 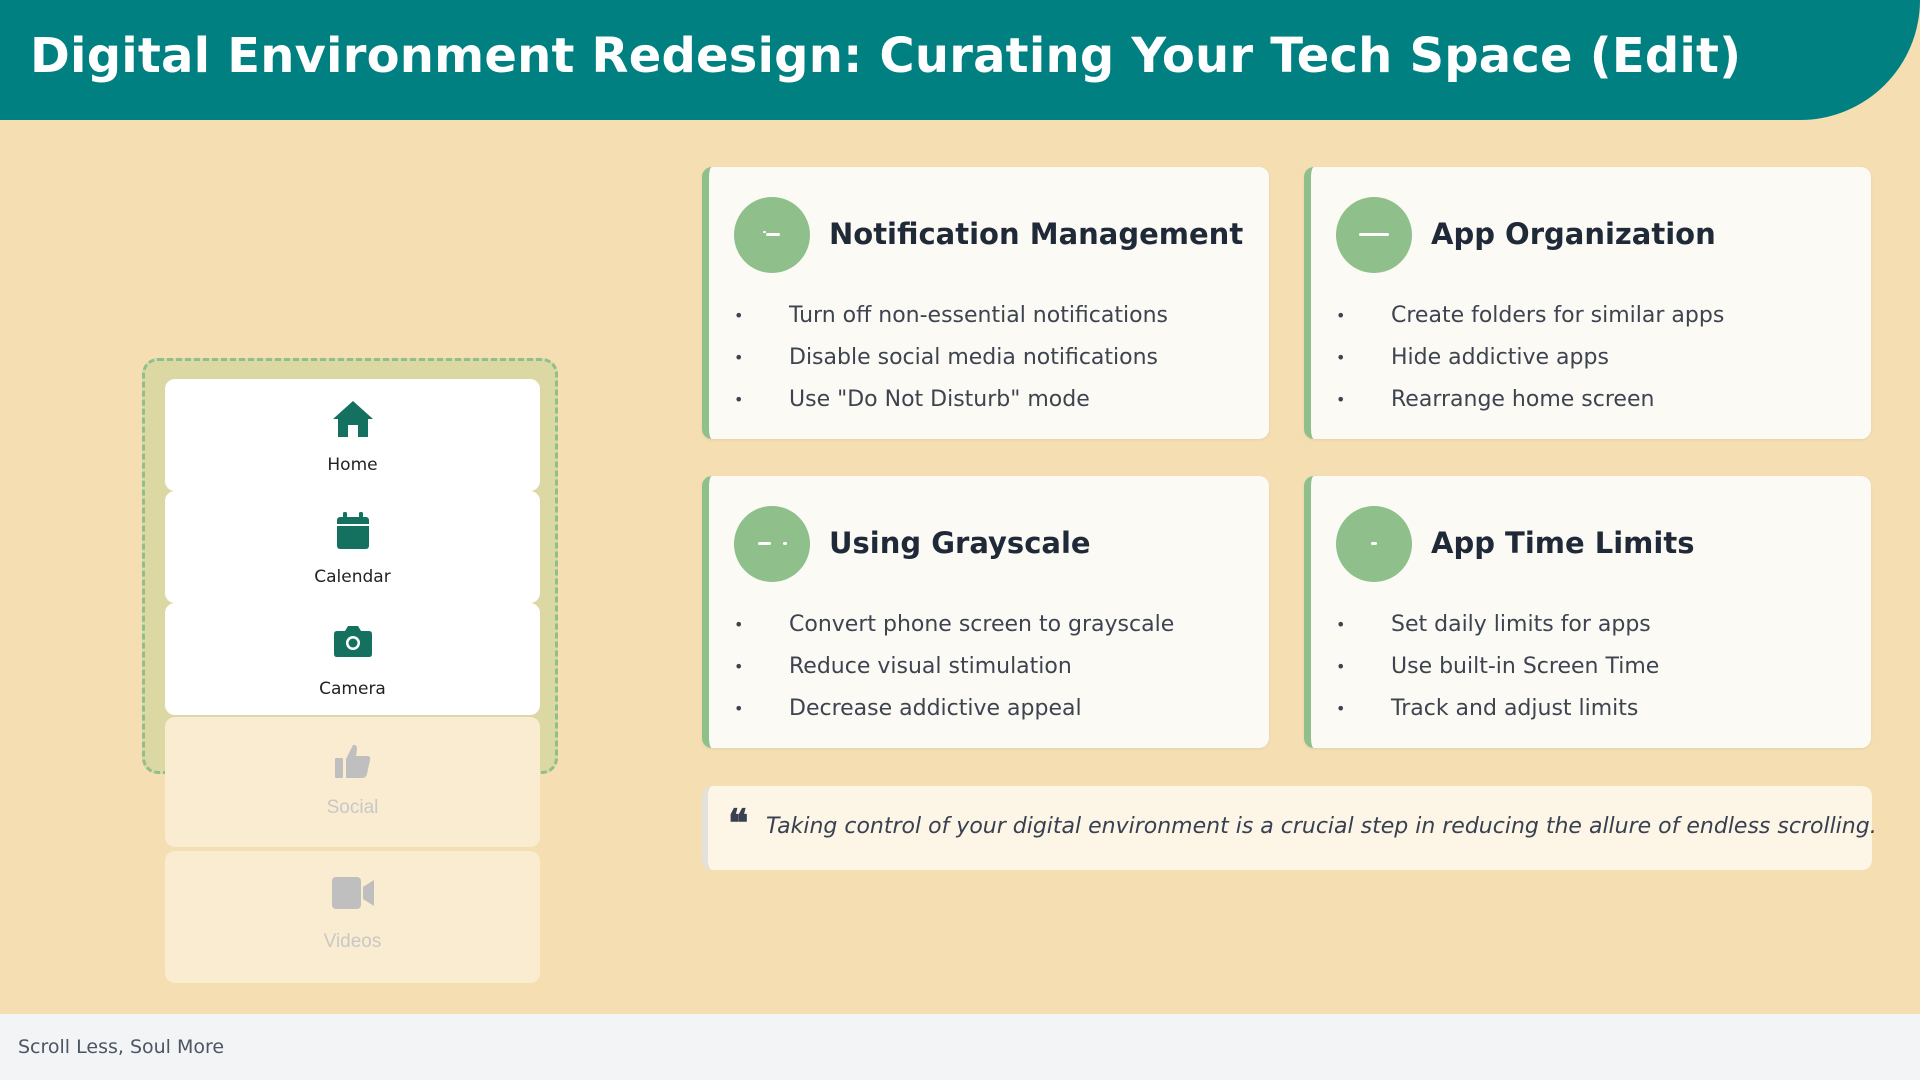 What do you see at coordinates (352, 577) in the screenshot?
I see `app-label-calendar: Calendar` at bounding box center [352, 577].